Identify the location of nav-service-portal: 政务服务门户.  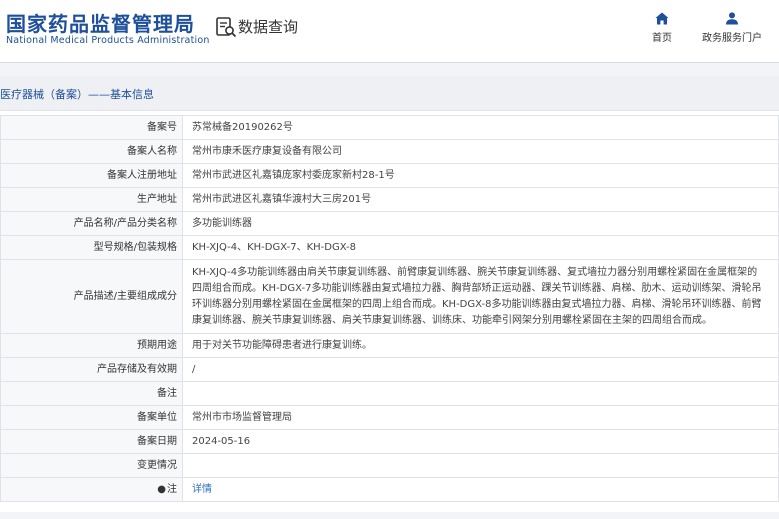
(732, 28).